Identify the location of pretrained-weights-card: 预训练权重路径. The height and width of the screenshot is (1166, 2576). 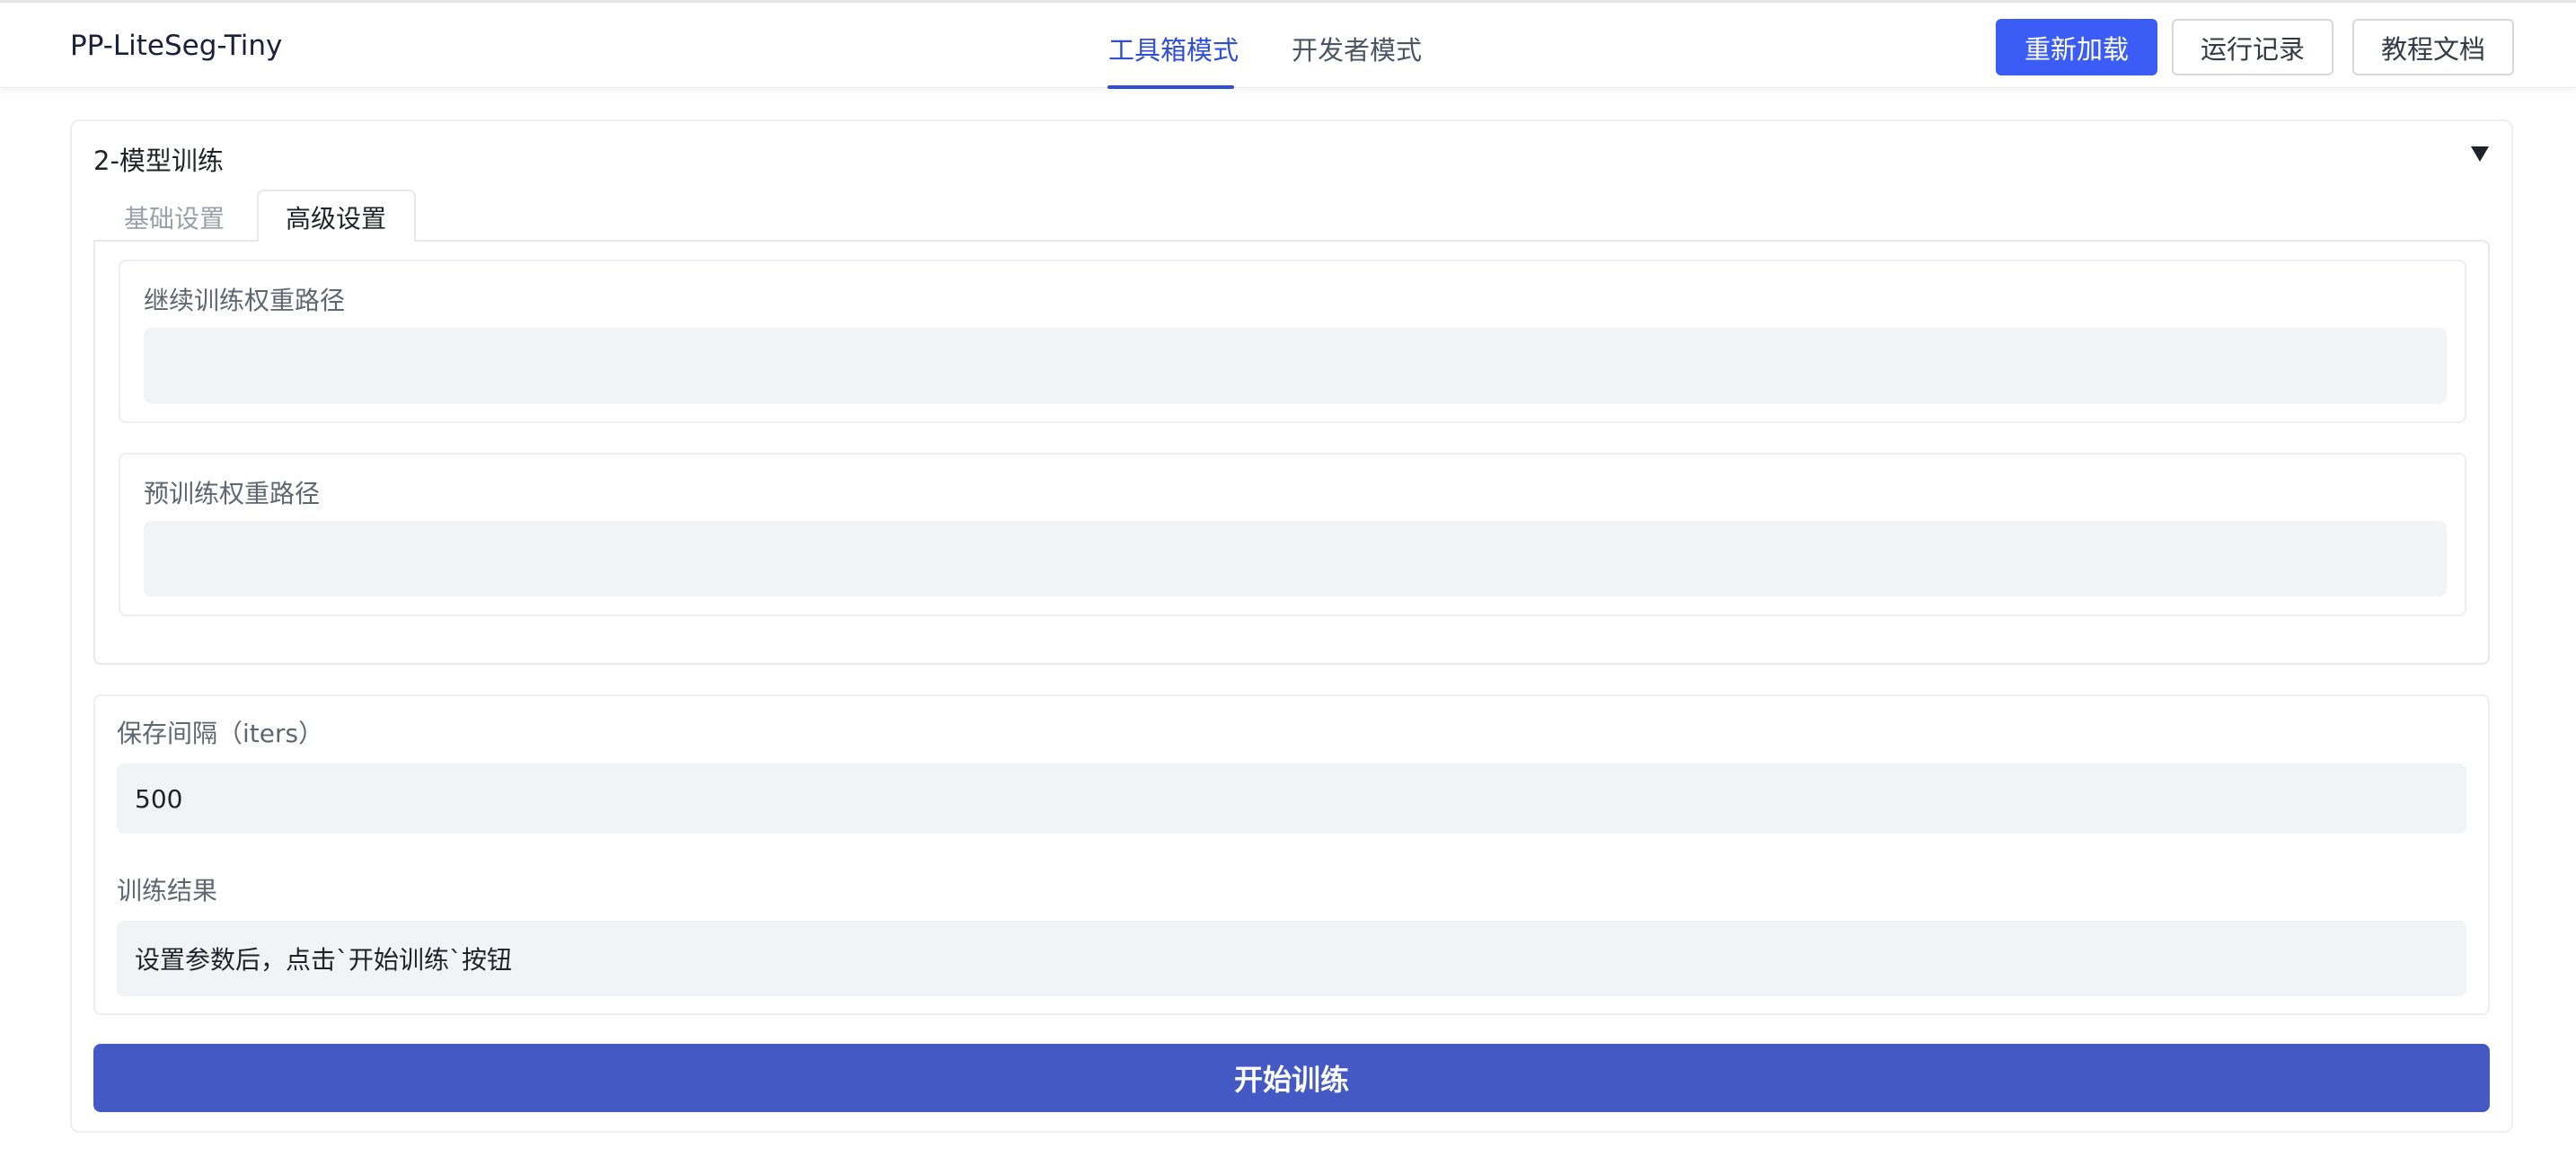
(1292, 534).